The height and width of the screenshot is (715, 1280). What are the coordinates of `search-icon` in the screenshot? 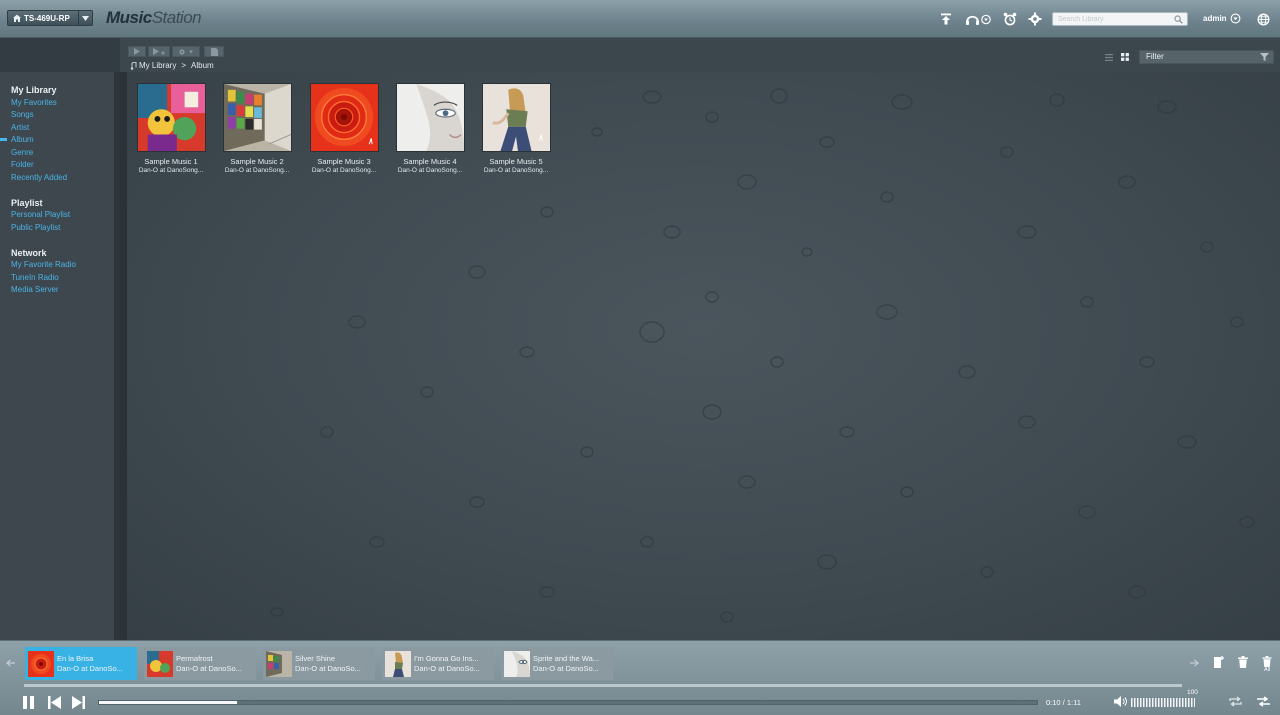 It's located at (1178, 19).